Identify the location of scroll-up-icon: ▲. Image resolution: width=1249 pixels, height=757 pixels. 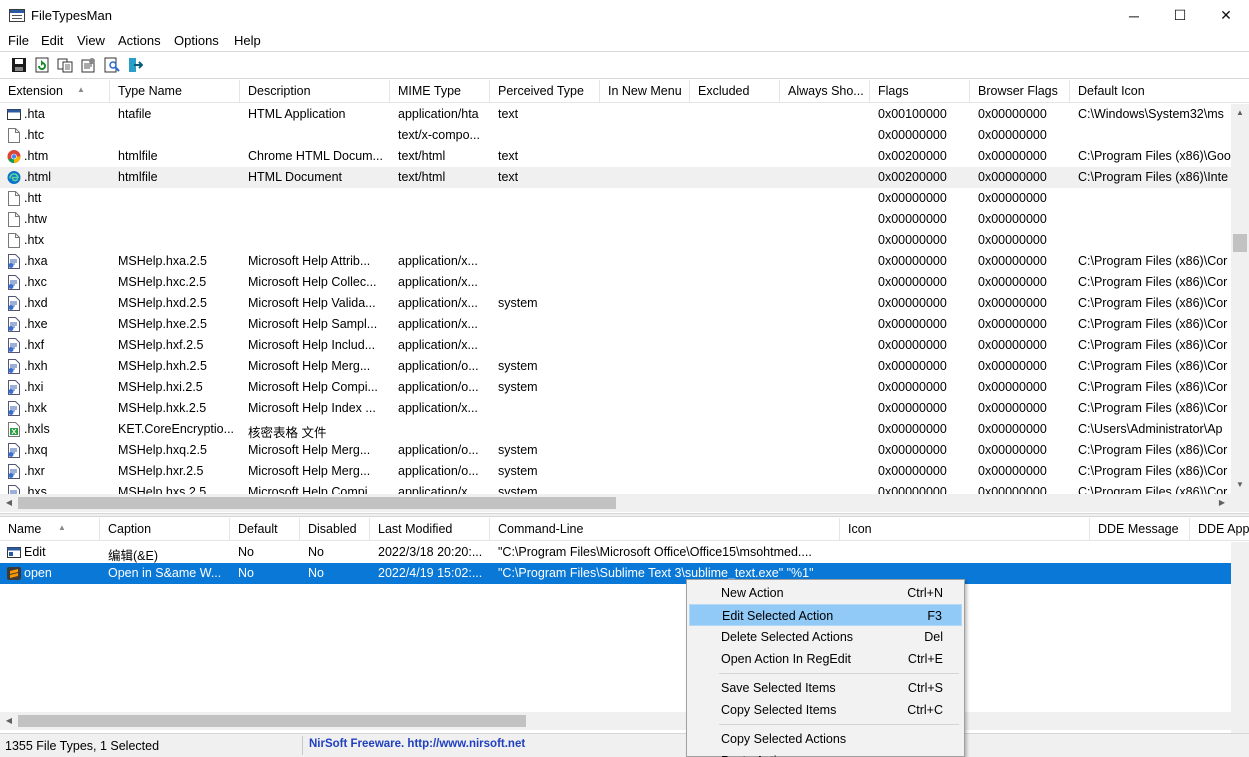
(1240, 113).